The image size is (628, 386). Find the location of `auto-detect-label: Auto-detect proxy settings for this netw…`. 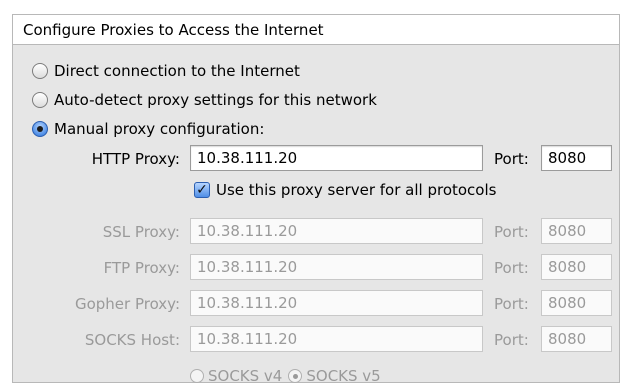

auto-detect-label: Auto-detect proxy settings for this netw… is located at coordinates (215, 100).